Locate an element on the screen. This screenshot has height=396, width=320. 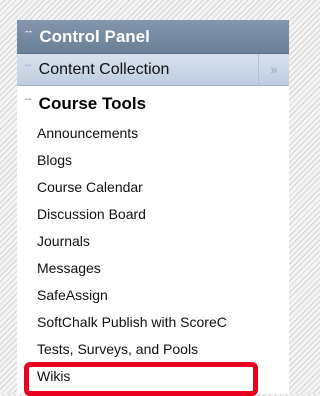
course-tool-journals: Journals is located at coordinates (153, 241).